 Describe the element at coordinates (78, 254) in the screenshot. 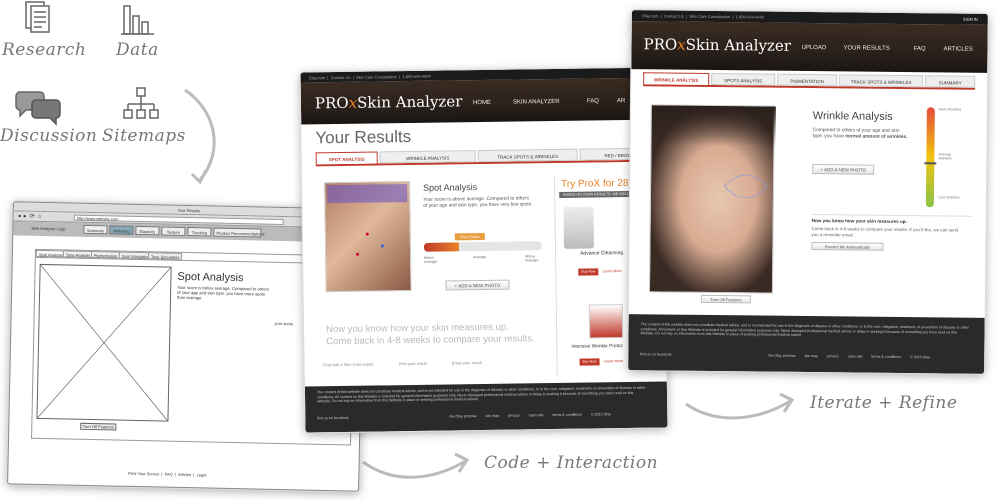

I see `wf-subtab-tone: Tone Analysis` at that location.